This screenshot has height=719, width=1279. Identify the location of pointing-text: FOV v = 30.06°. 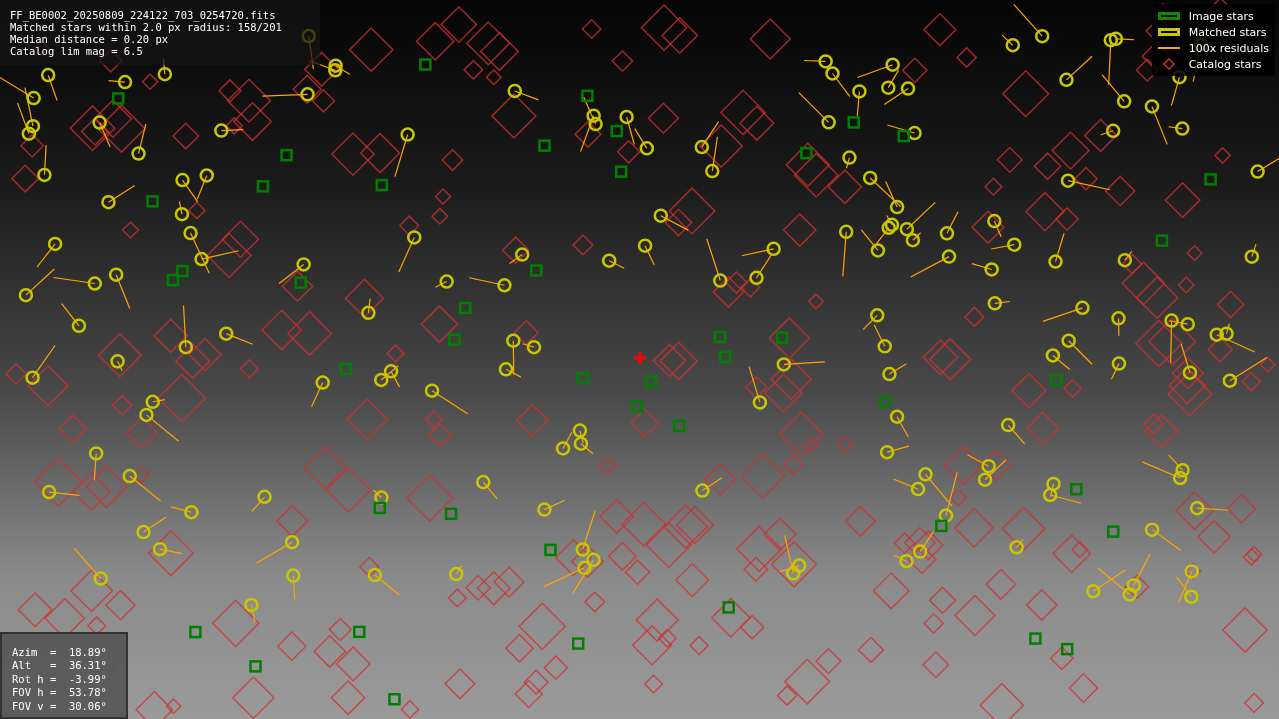
(60, 706).